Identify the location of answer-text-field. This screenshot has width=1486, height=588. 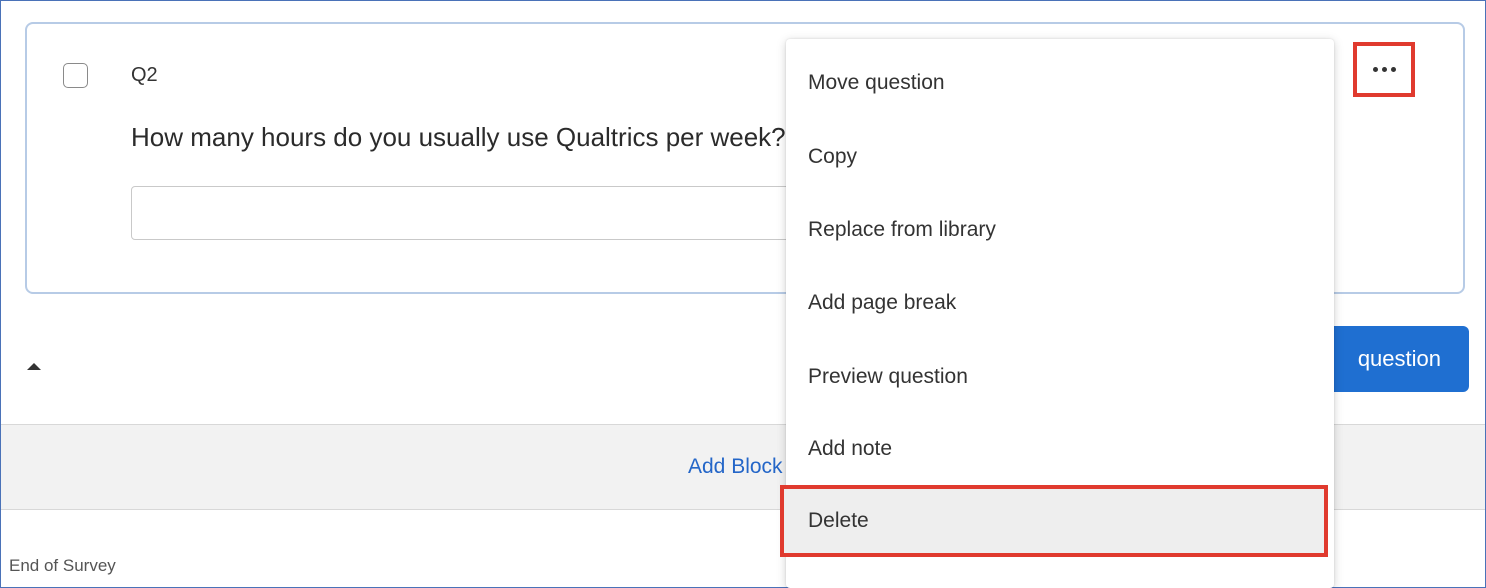
(481, 213).